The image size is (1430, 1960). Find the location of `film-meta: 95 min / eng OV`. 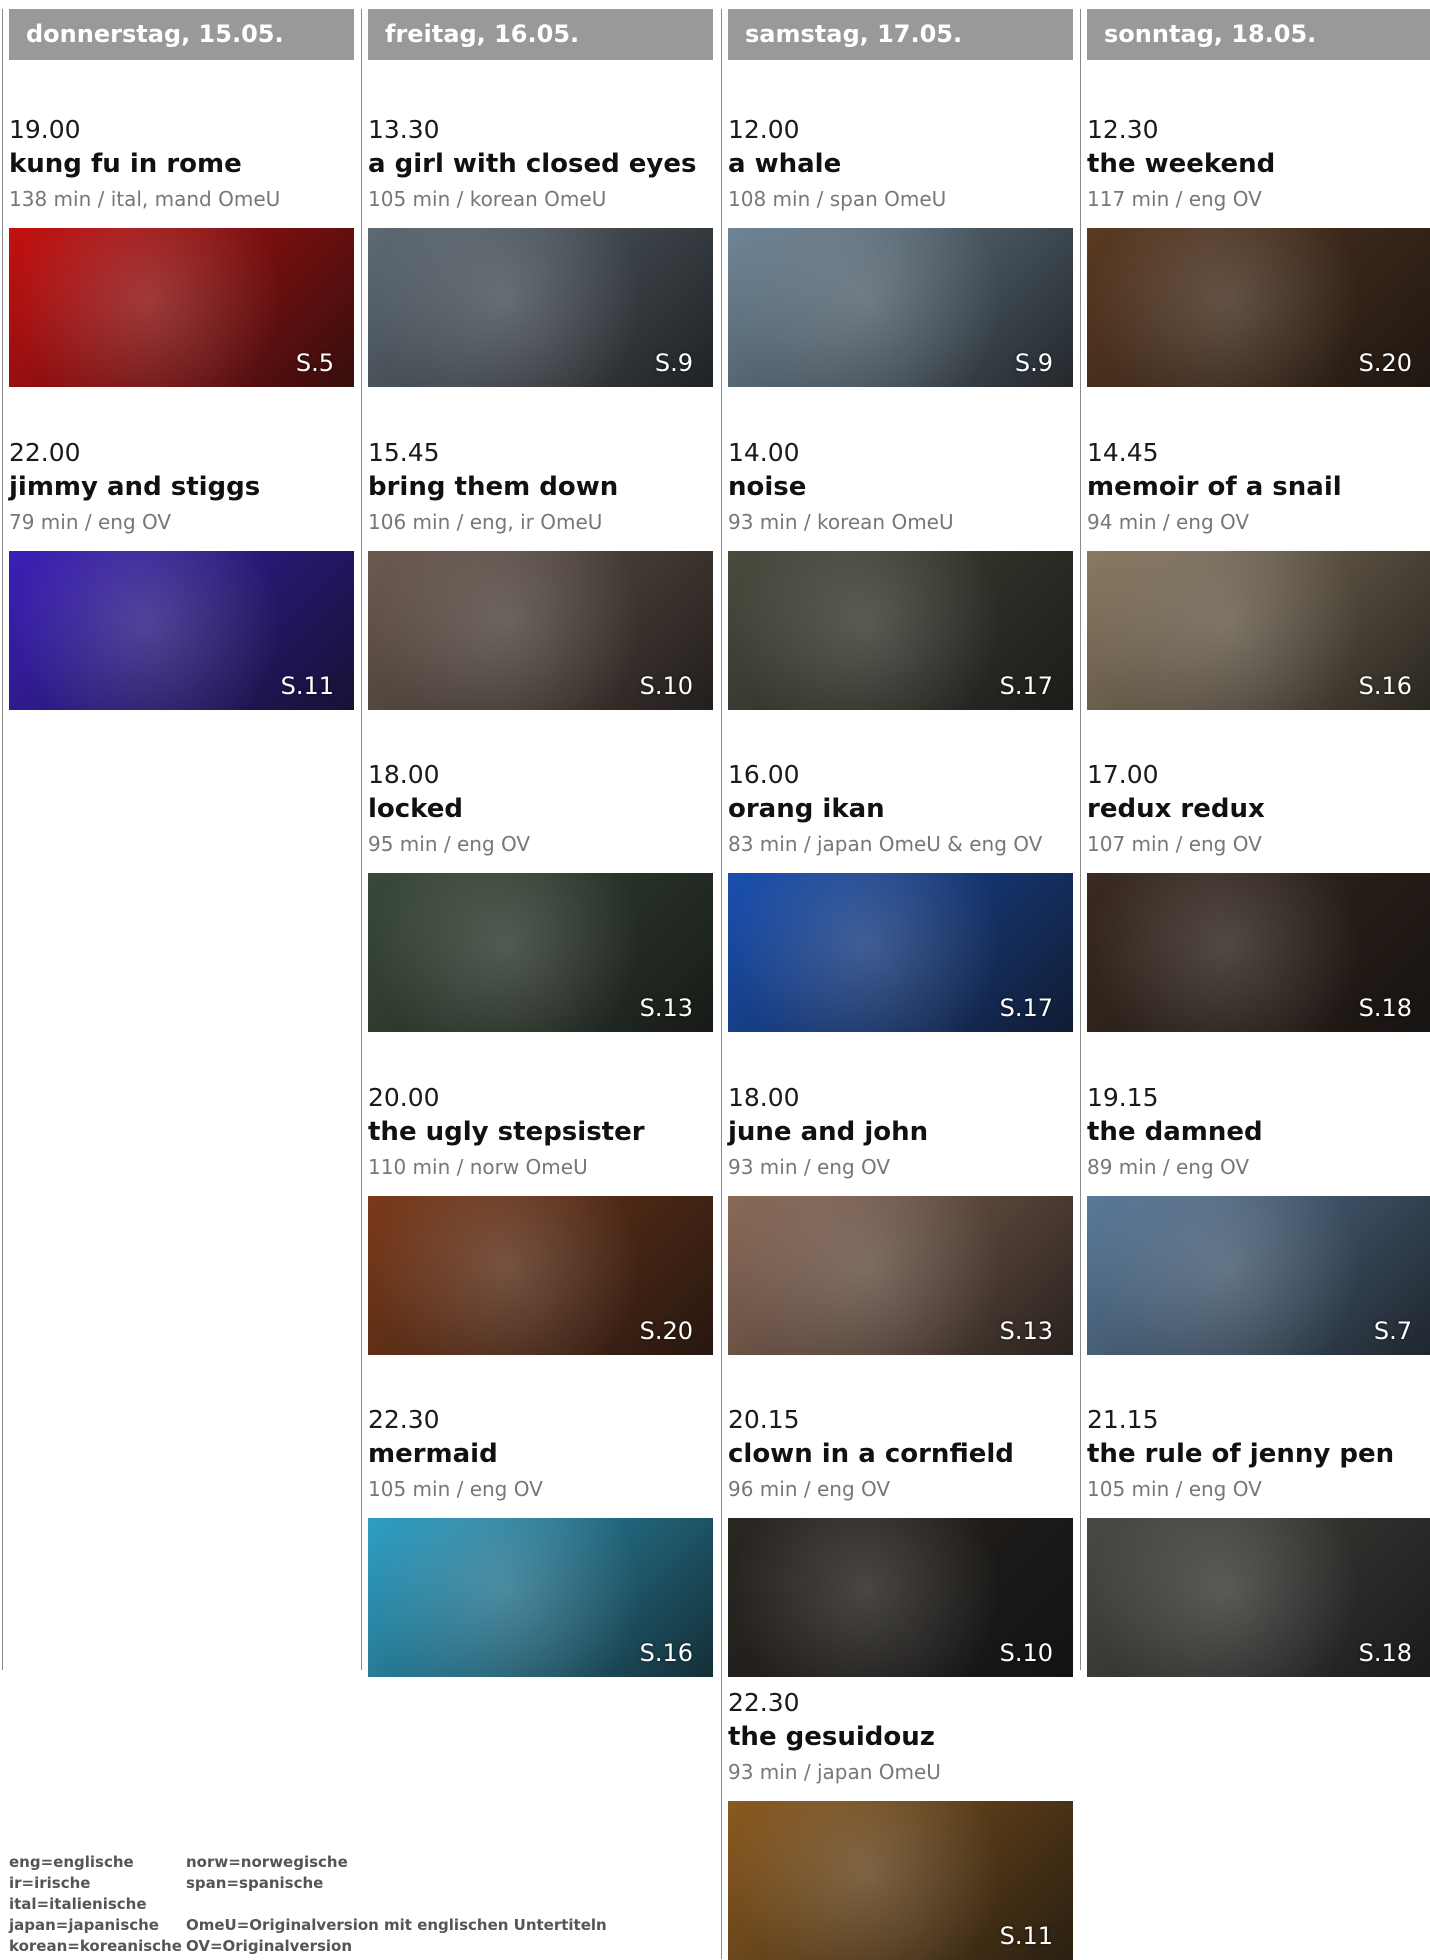

film-meta: 95 min / eng OV is located at coordinates (449, 844).